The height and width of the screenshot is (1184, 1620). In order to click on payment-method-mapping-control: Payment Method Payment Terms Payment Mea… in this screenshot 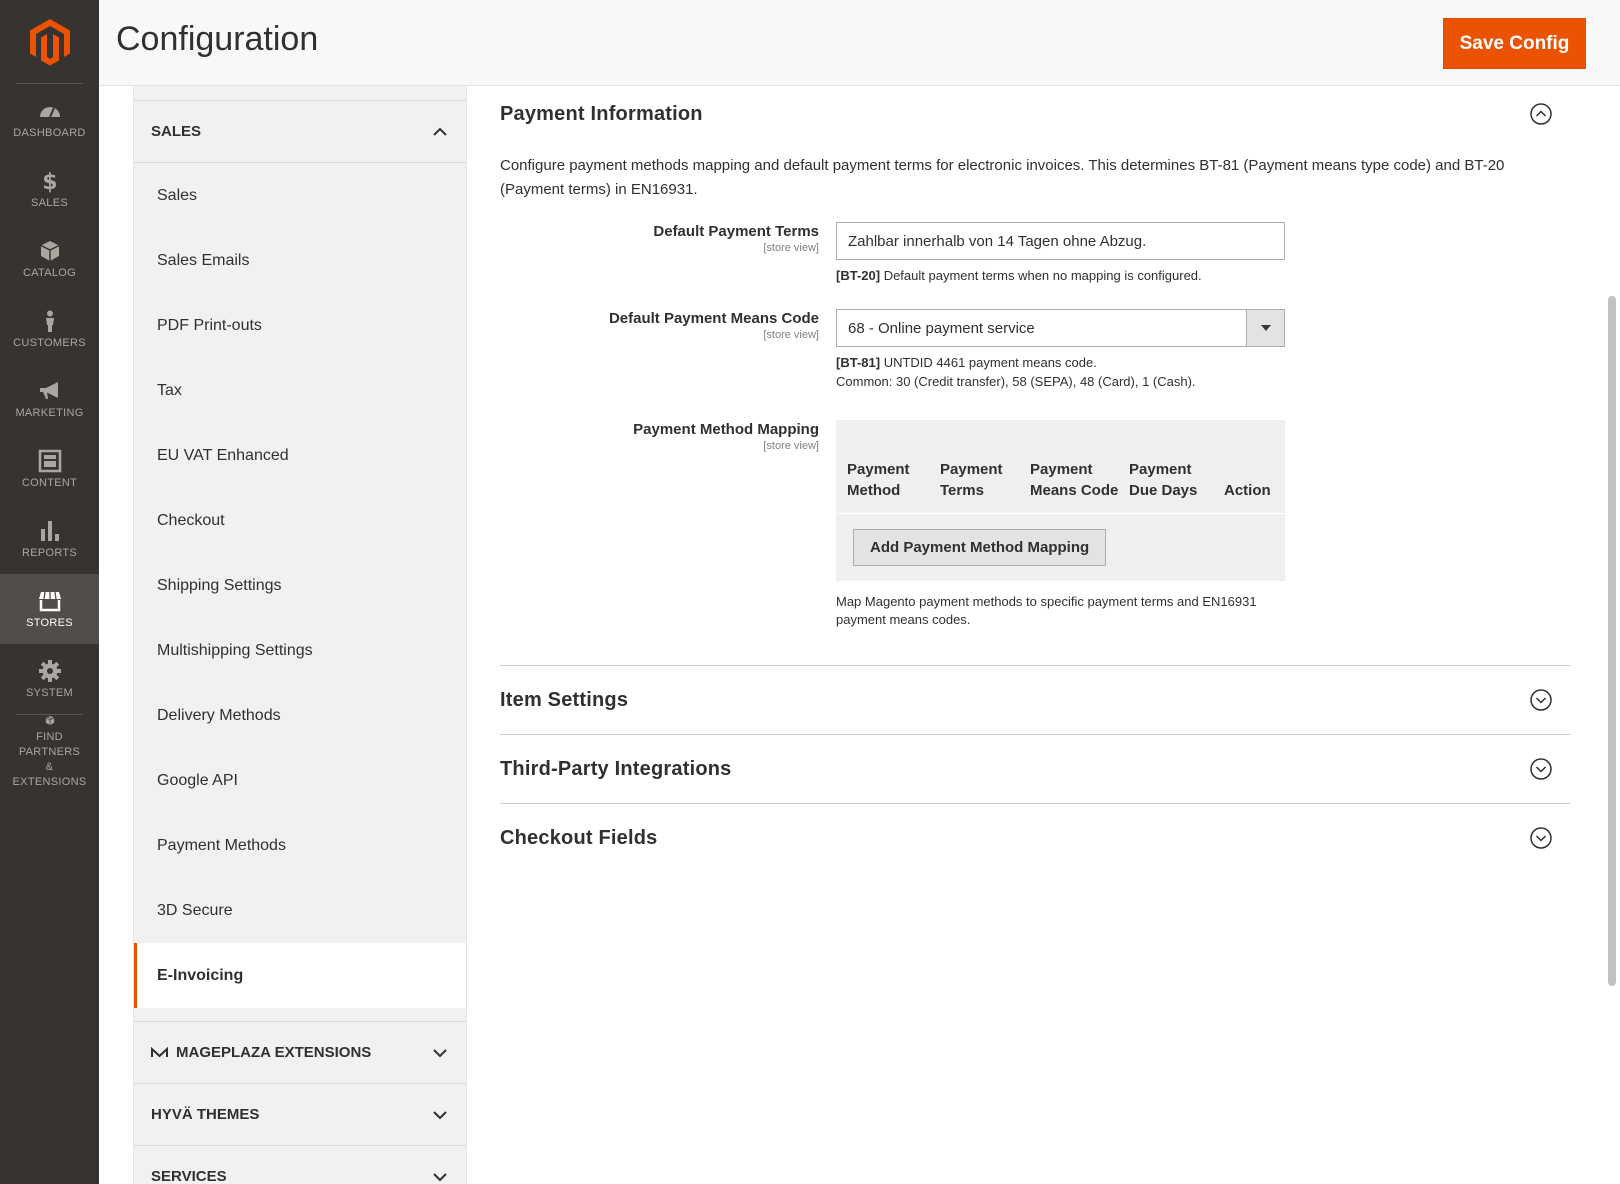, I will do `click(1060, 524)`.